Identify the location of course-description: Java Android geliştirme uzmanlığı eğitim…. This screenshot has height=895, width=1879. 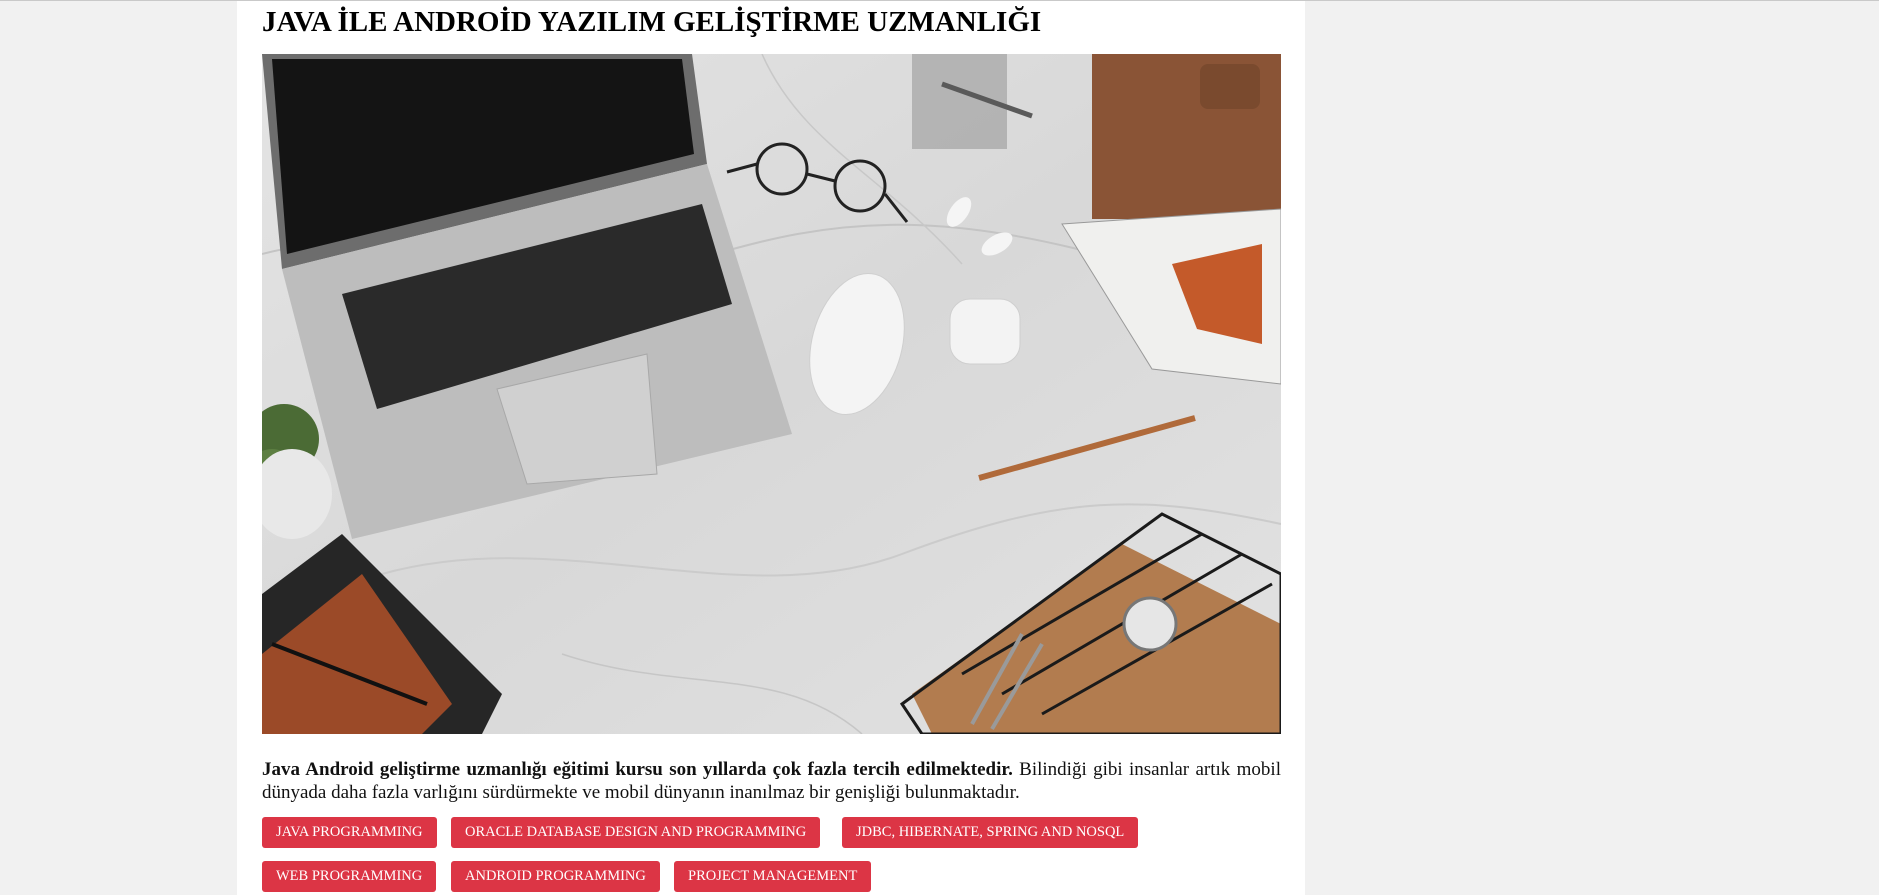
(771, 781).